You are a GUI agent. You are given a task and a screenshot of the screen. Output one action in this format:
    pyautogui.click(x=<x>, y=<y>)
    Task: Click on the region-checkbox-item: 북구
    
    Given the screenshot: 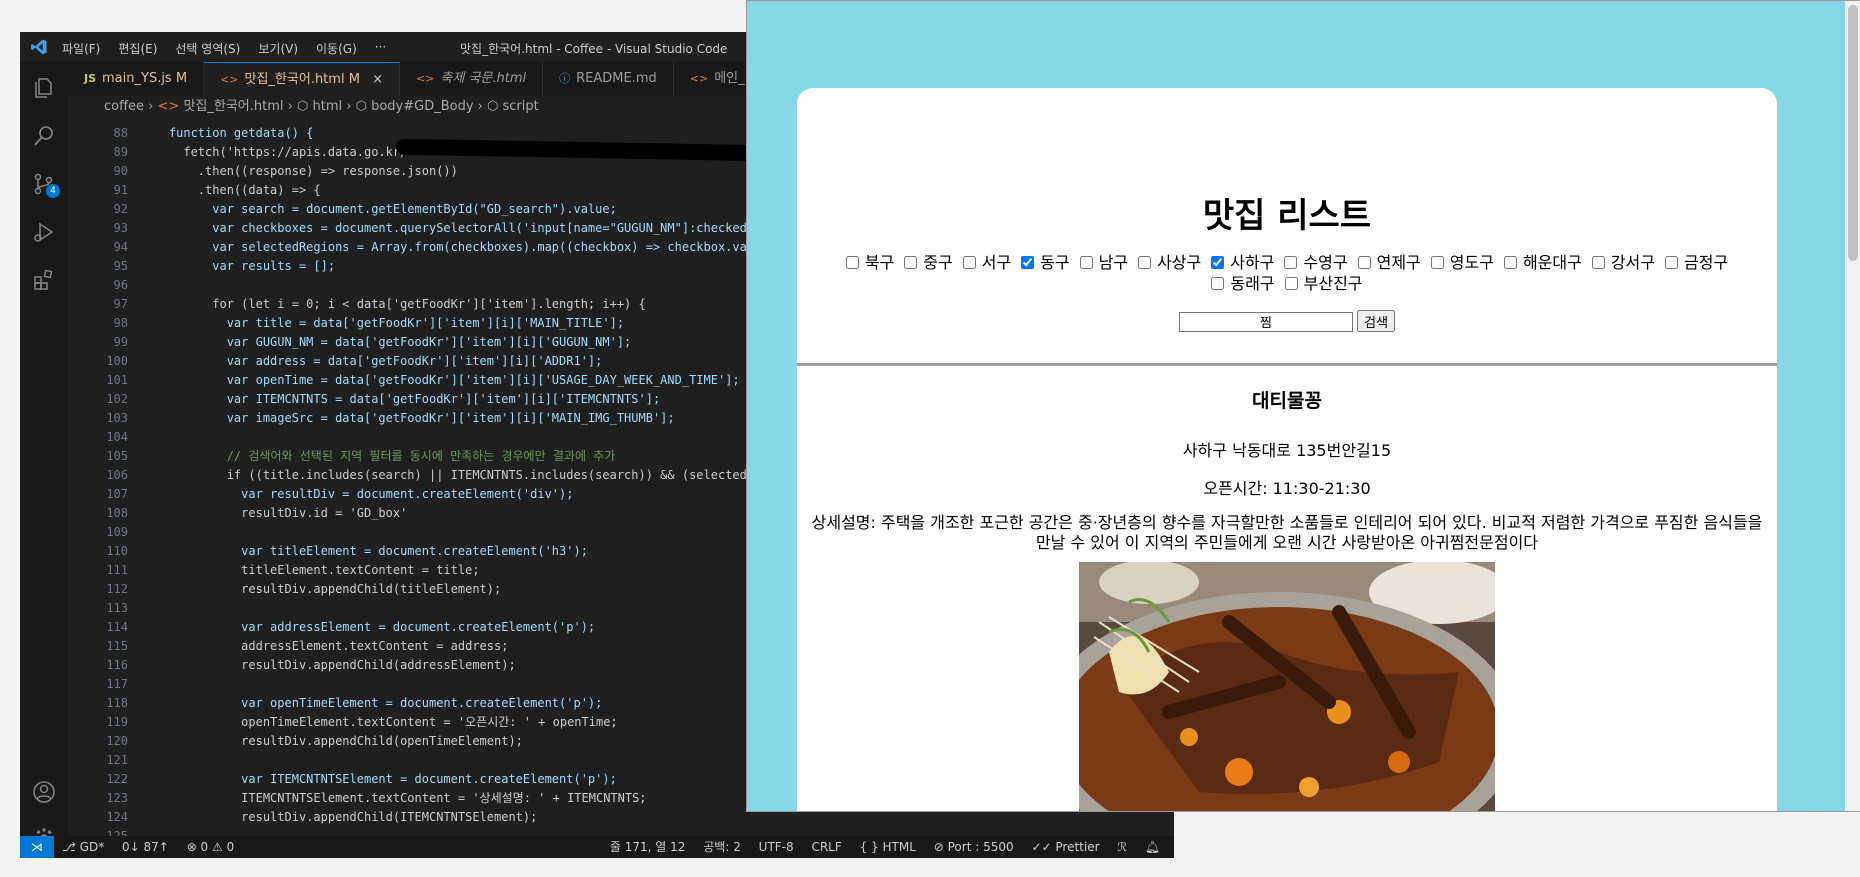 What is the action you would take?
    pyautogui.click(x=870, y=262)
    